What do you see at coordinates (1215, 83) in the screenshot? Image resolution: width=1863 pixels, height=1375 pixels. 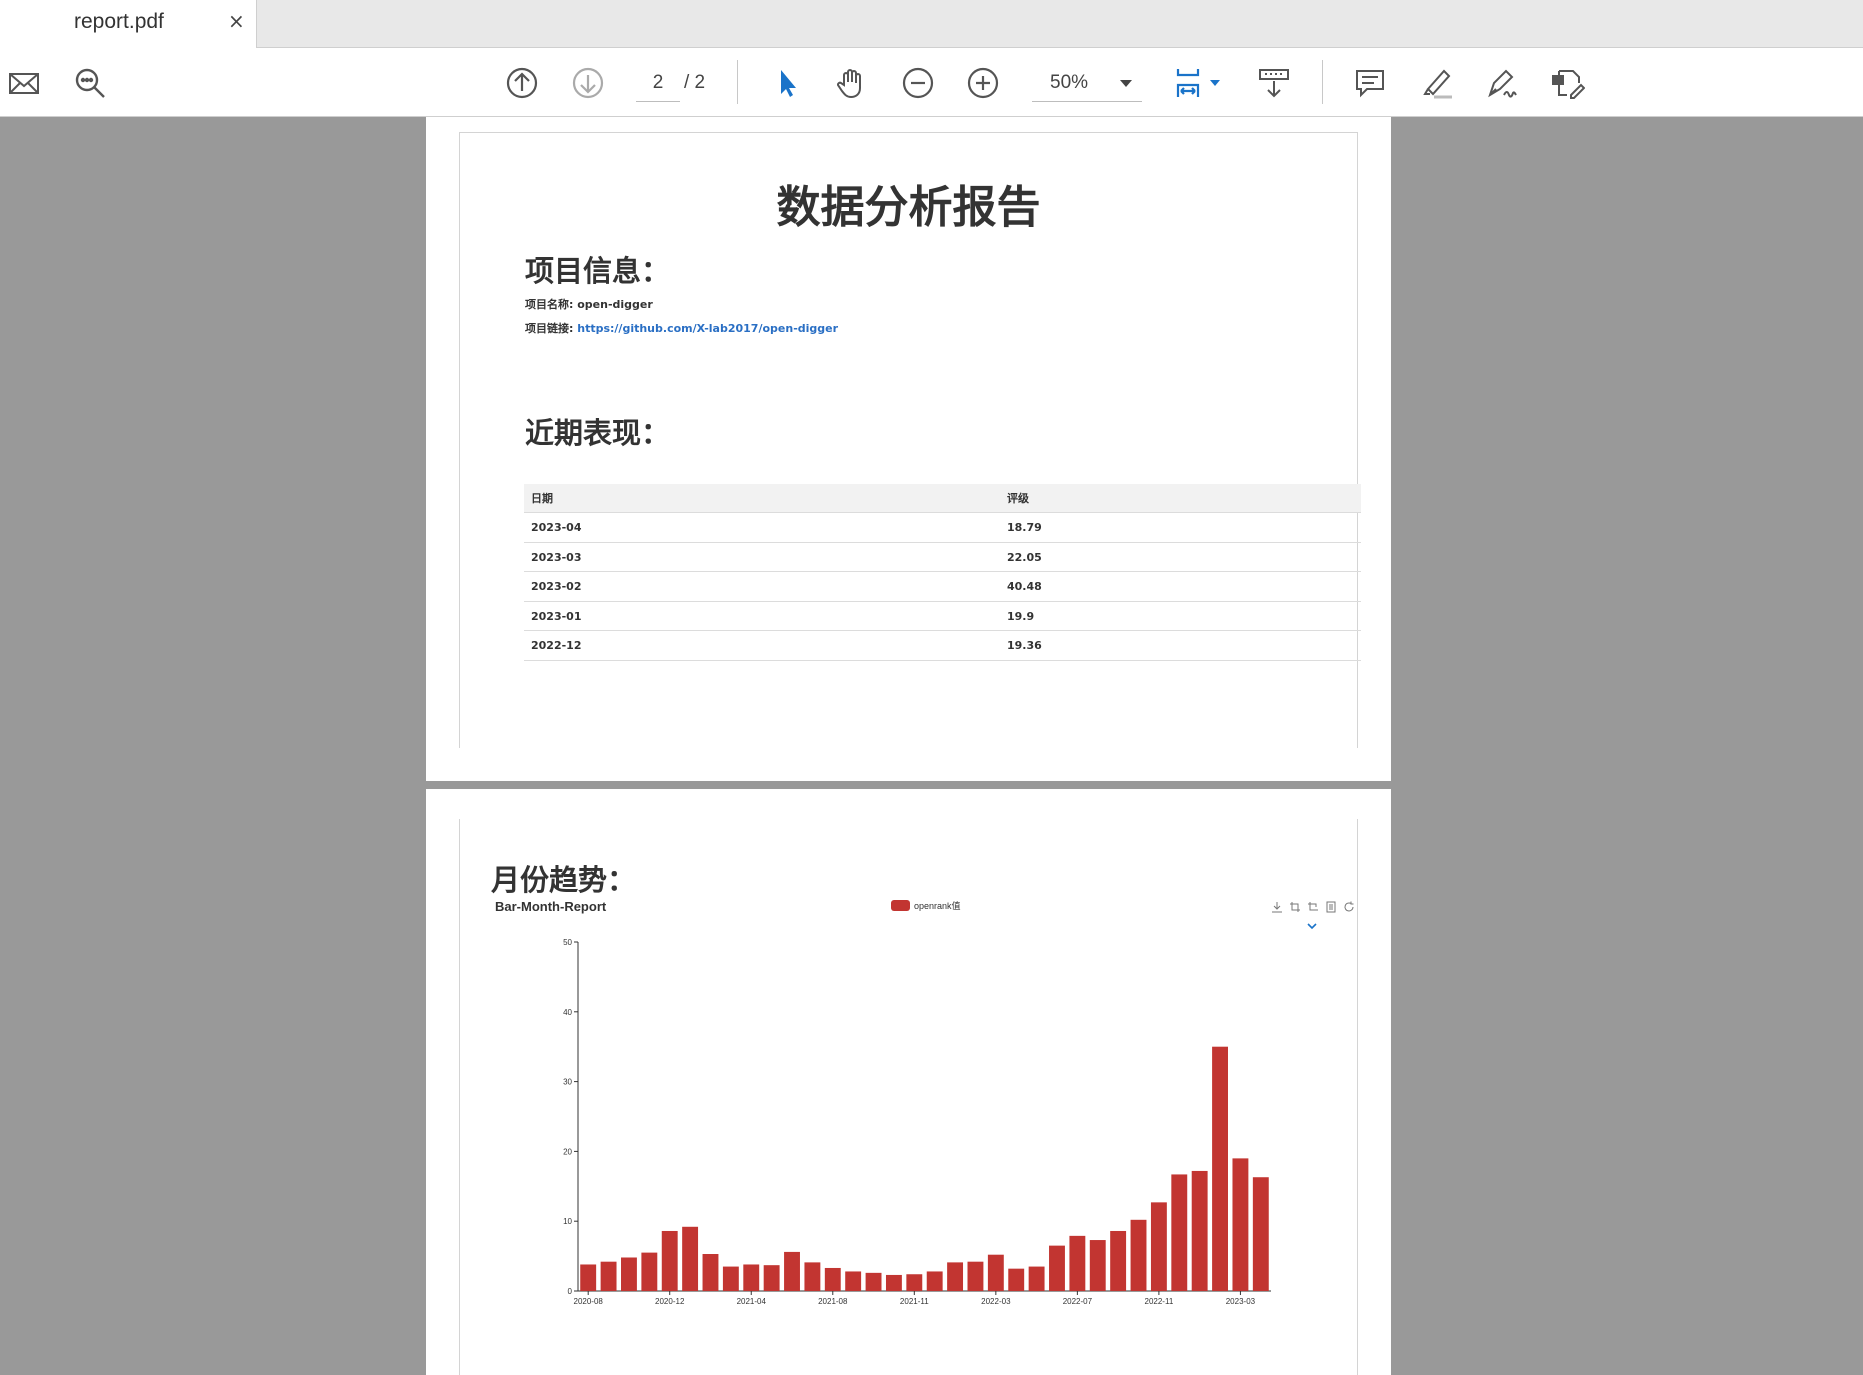 I see `fit-dropdown-icon` at bounding box center [1215, 83].